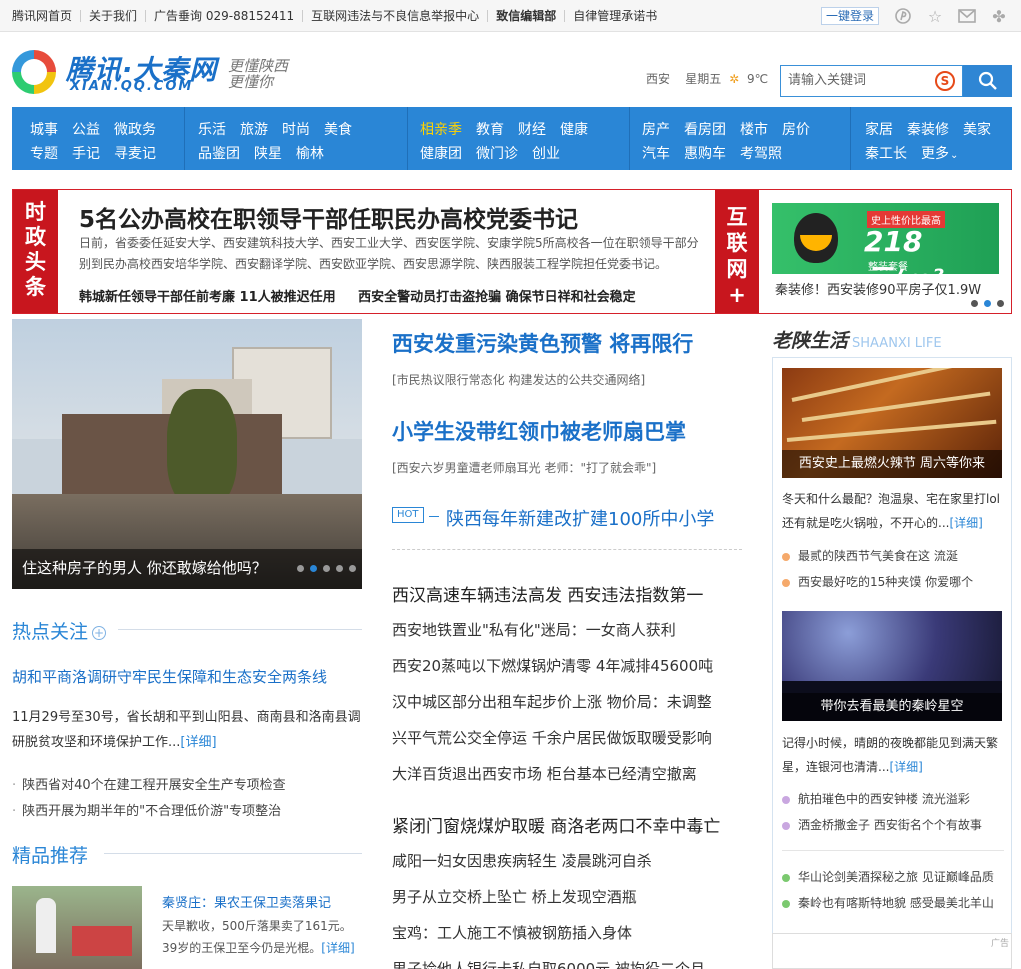 The width and height of the screenshot is (1021, 969). I want to click on nav-item: 美食, so click(338, 129).